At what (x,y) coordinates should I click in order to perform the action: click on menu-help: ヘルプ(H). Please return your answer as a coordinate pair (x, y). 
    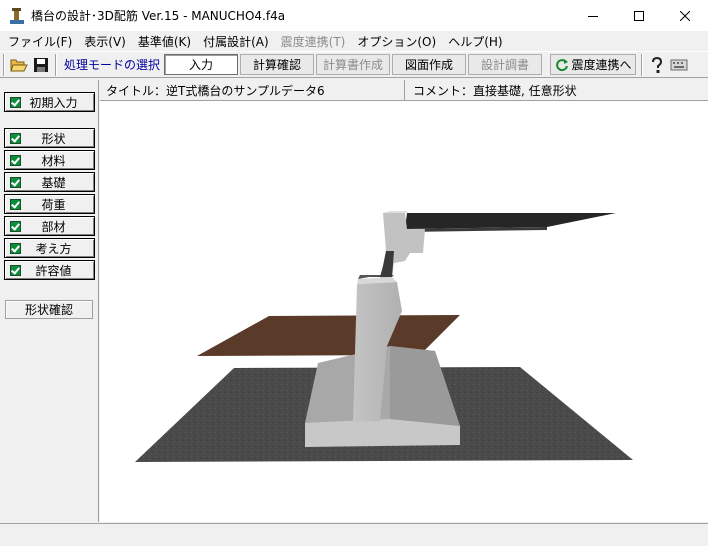
    Looking at the image, I should click on (475, 41).